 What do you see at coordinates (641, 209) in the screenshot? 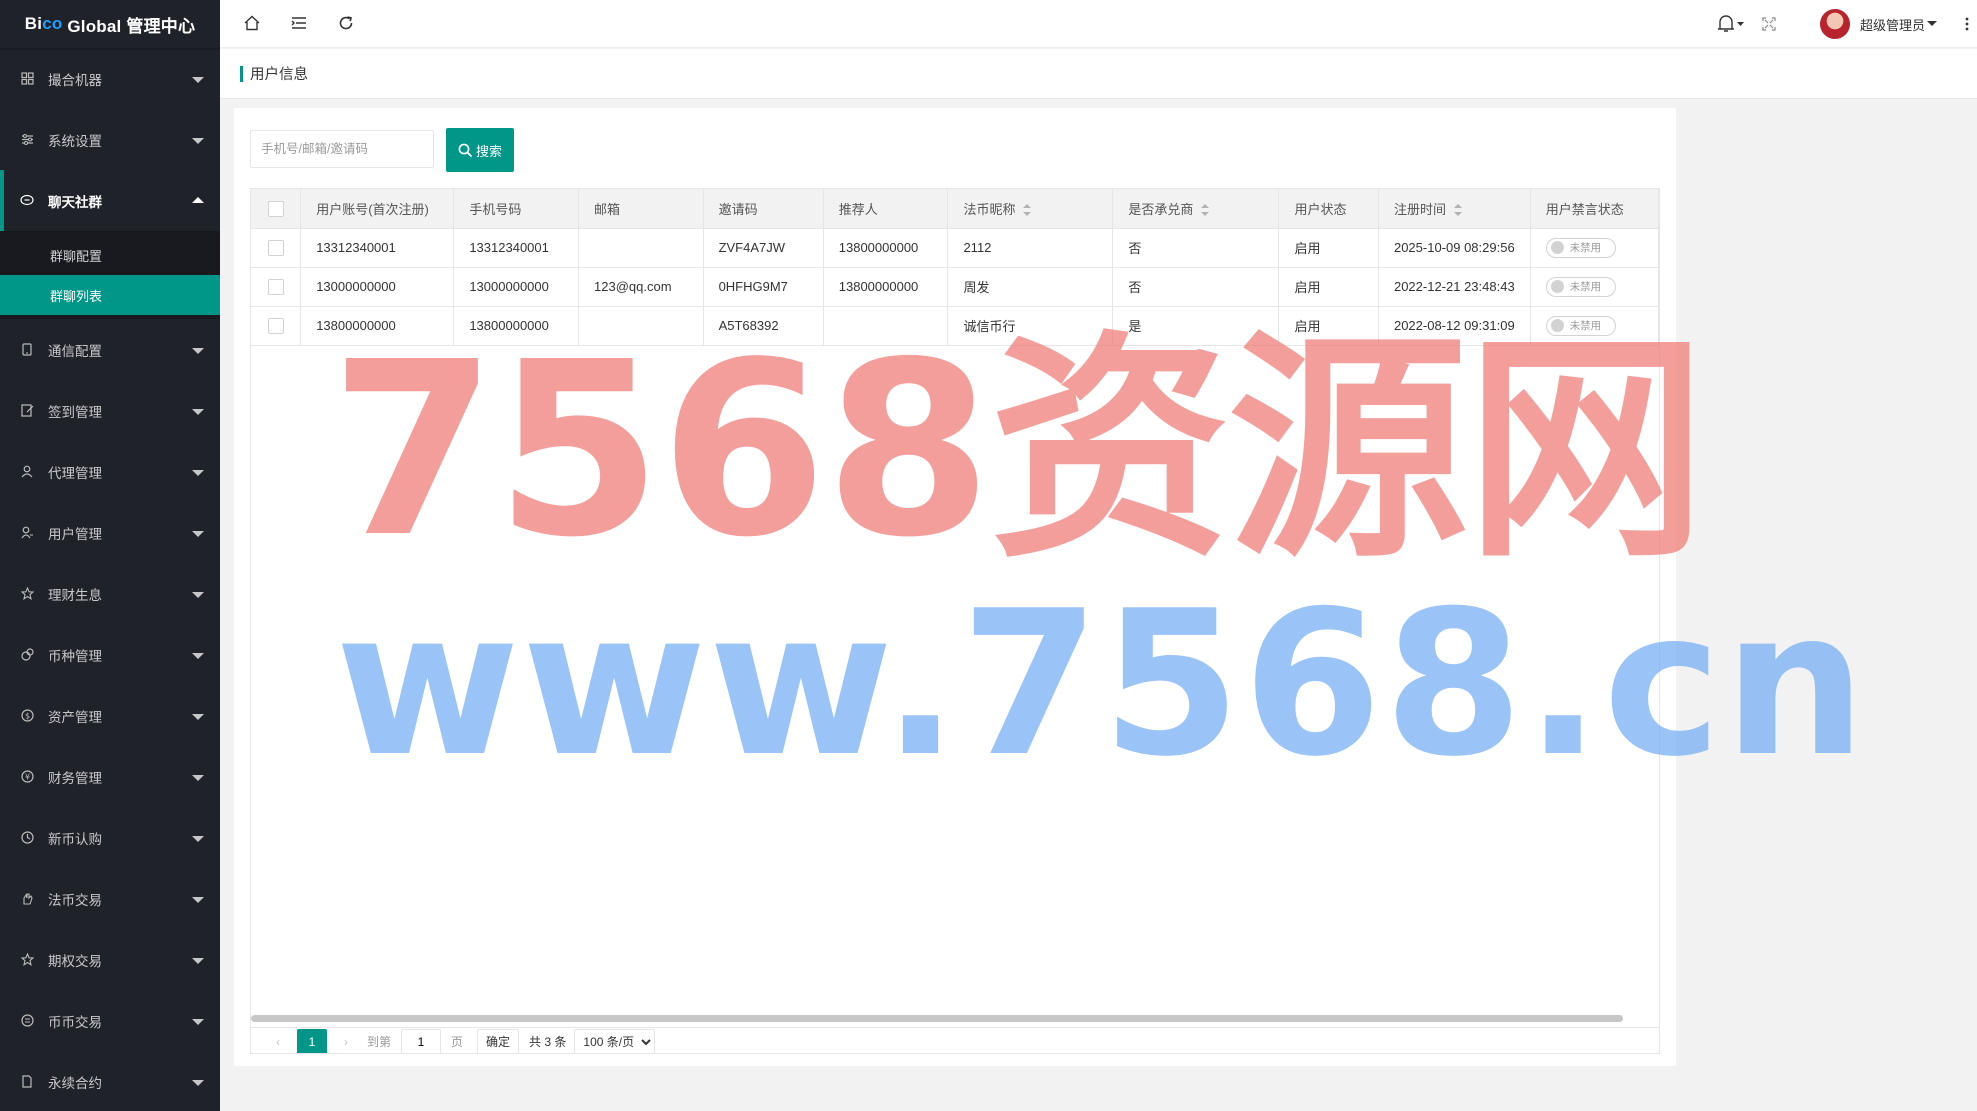
I see `col-header-email: 邮箱` at bounding box center [641, 209].